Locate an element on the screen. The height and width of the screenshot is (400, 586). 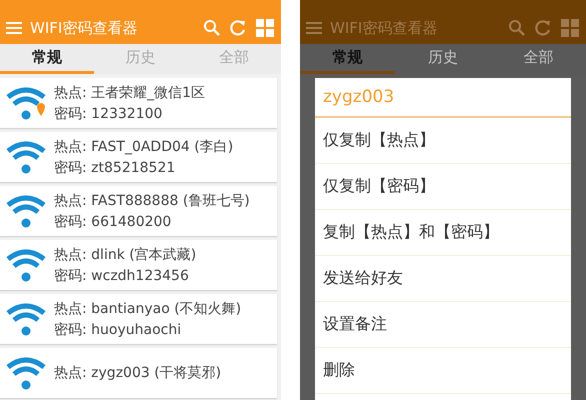
wifi-row: 热点: dlink (宫本武藏) 密码: wczdh123456 is located at coordinates (138, 265).